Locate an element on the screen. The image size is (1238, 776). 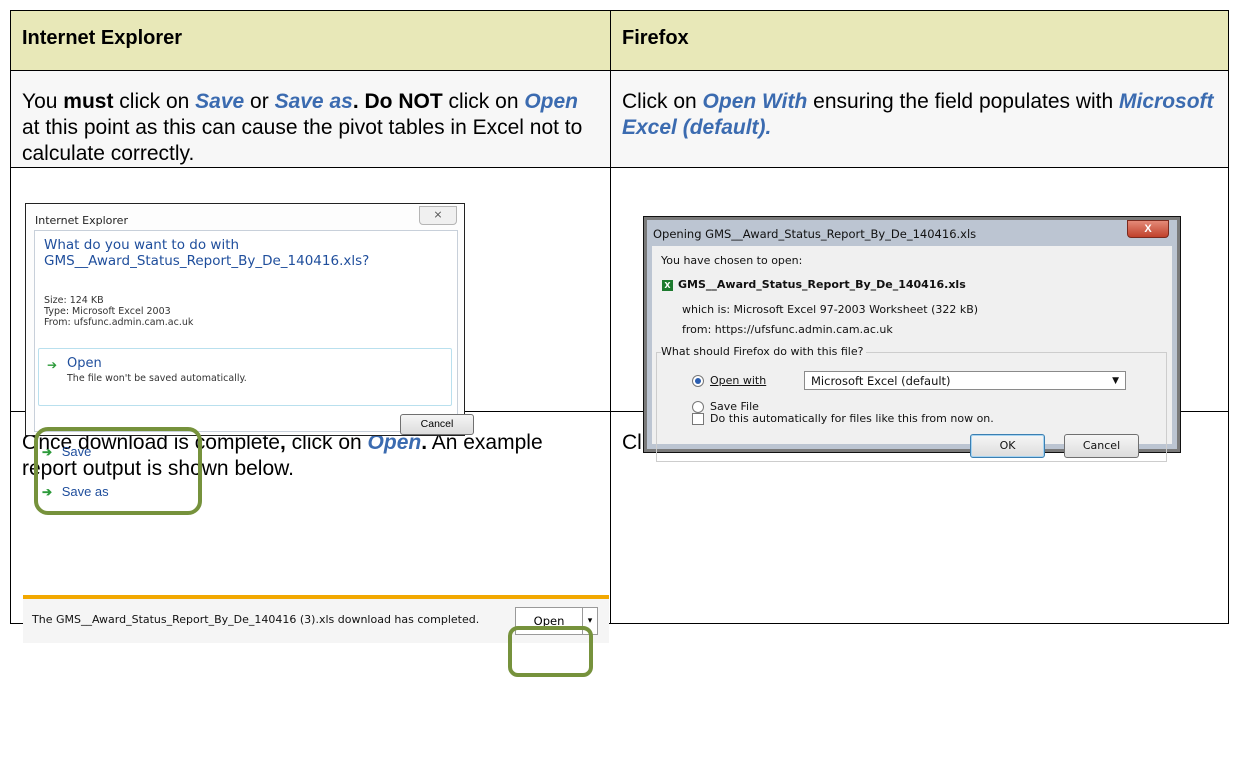
radio-selected-icon is located at coordinates (698, 381).